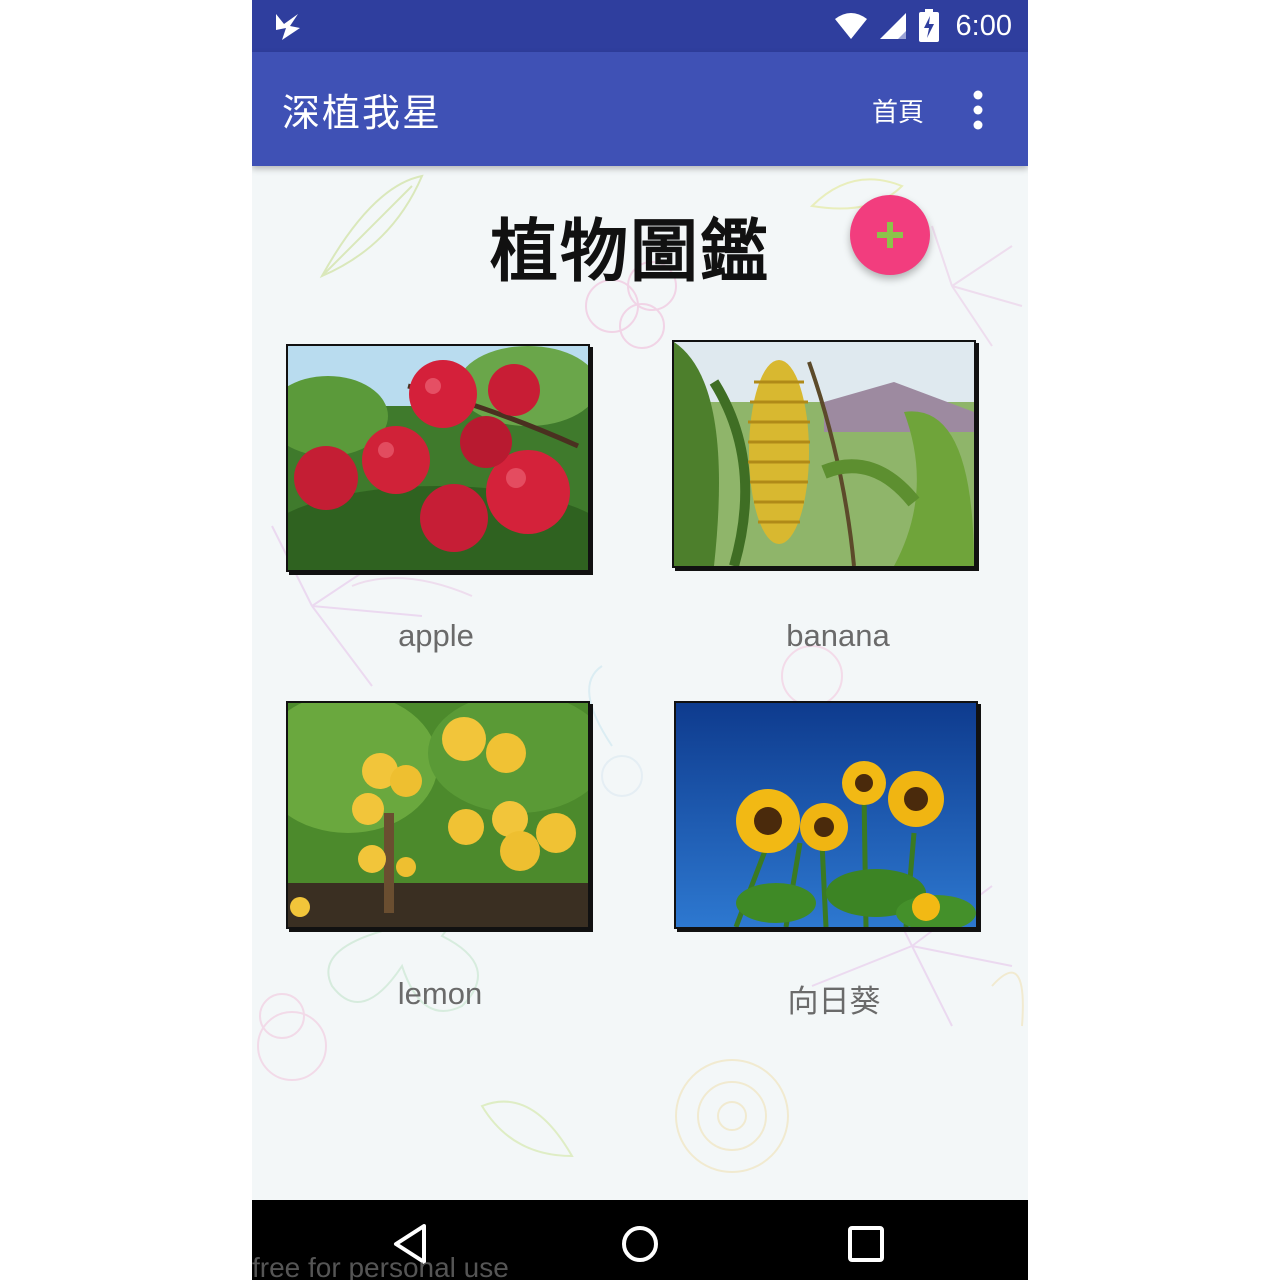  What do you see at coordinates (438, 815) in the screenshot?
I see `lemon-tree-photo` at bounding box center [438, 815].